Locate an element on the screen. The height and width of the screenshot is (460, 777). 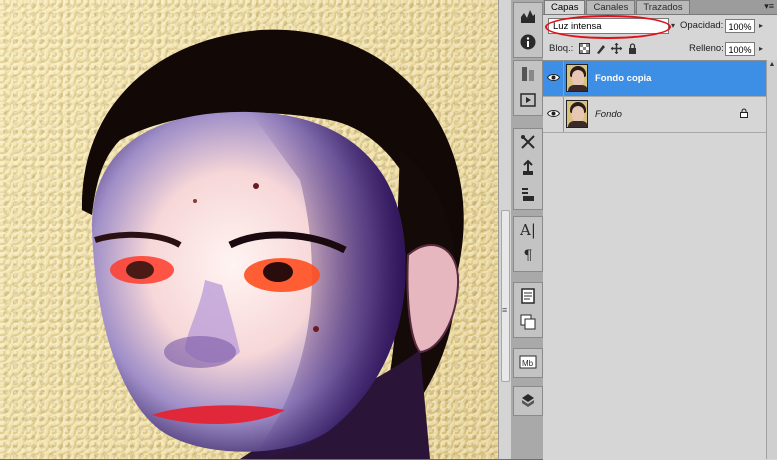
layer-comps-icon is located at coordinates (528, 322).